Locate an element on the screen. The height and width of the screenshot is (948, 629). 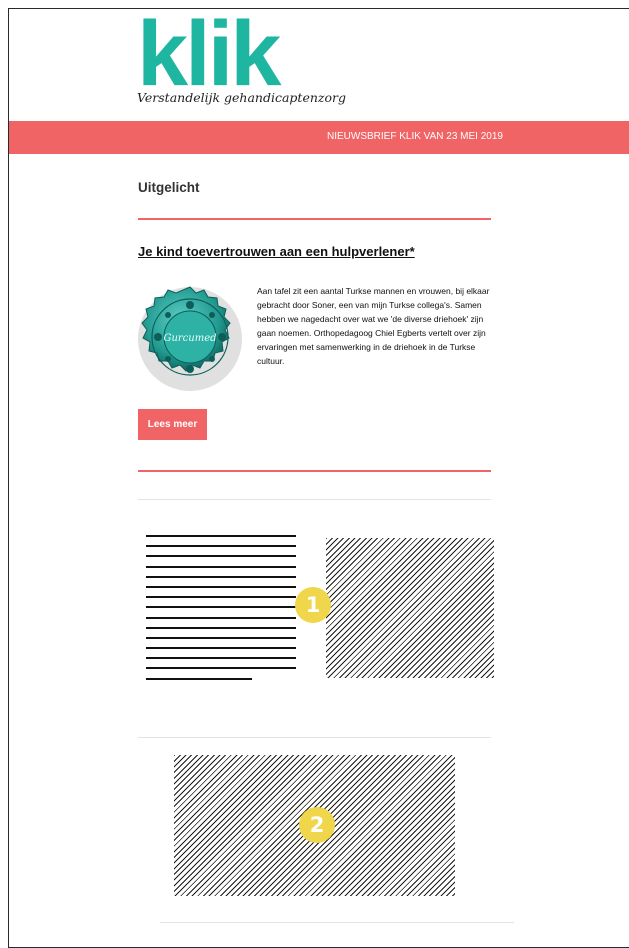
brand-logo: klik Verstandelijk gehandicaptenzorg is located at coordinates (241, 54).